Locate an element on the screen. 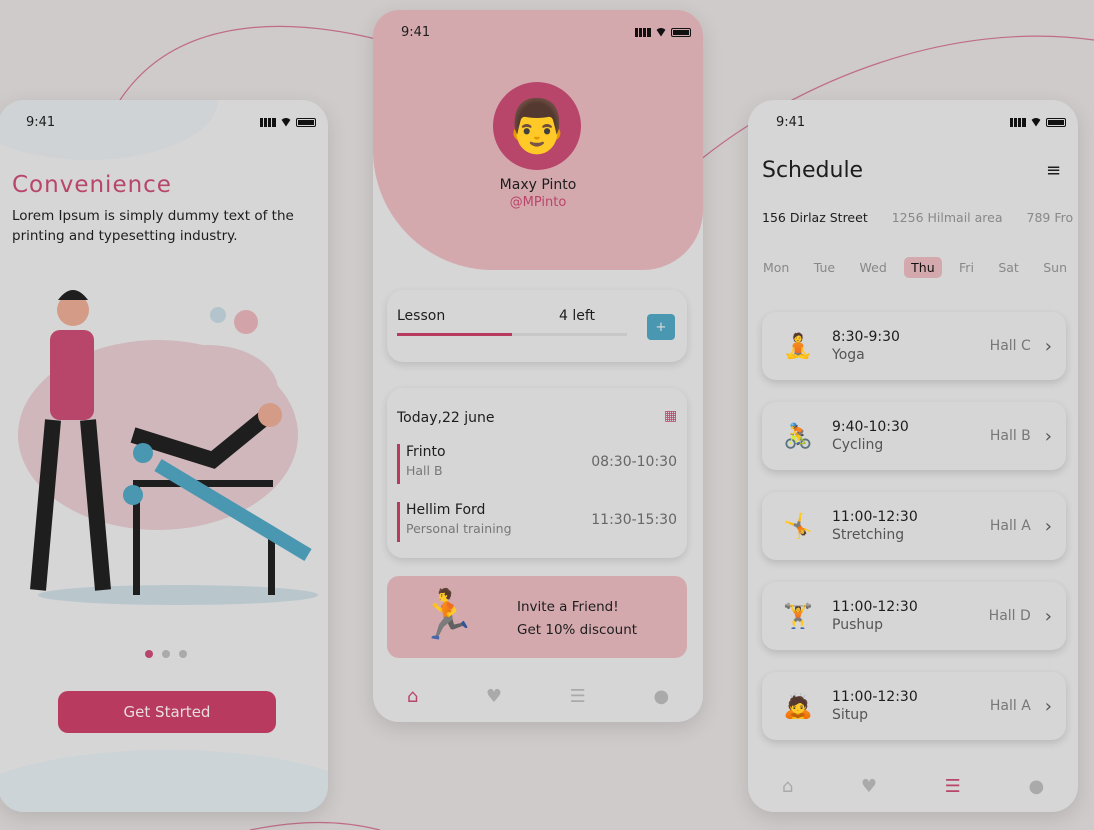 The image size is (1094, 830). page-indicator is located at coordinates (166, 654).